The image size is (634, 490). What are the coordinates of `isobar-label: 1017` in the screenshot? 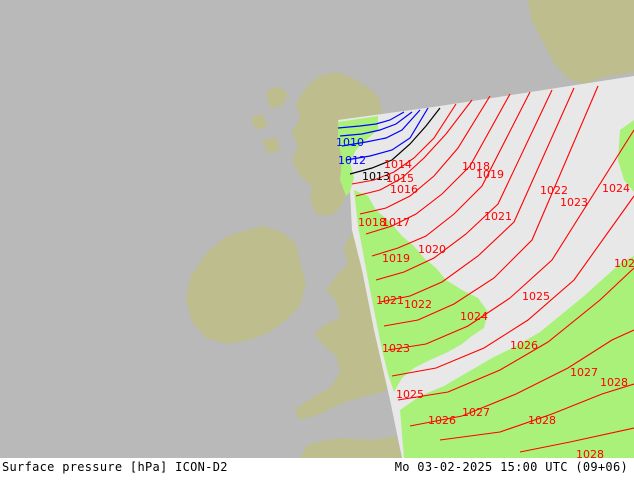 It's located at (396, 222).